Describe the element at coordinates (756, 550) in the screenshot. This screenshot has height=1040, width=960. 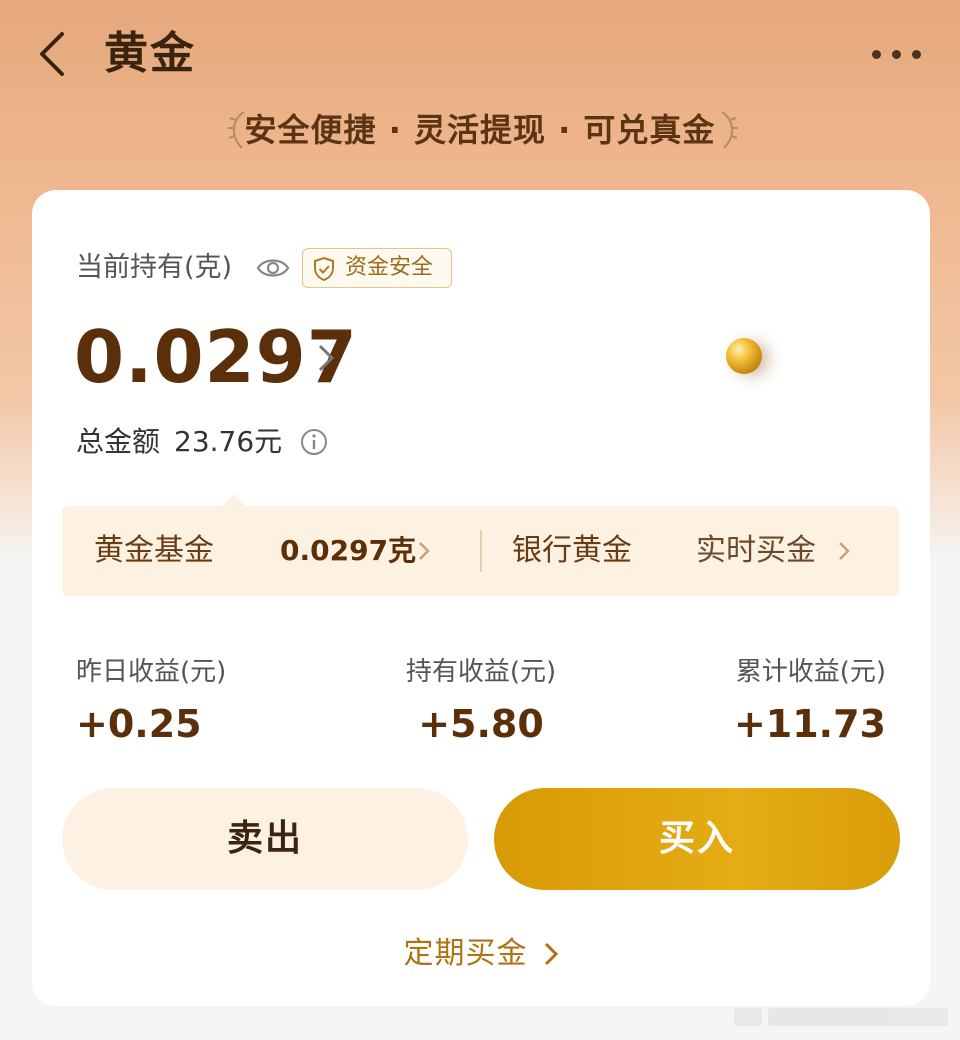
I see `tab-bank-gold-value: 实时买金` at that location.